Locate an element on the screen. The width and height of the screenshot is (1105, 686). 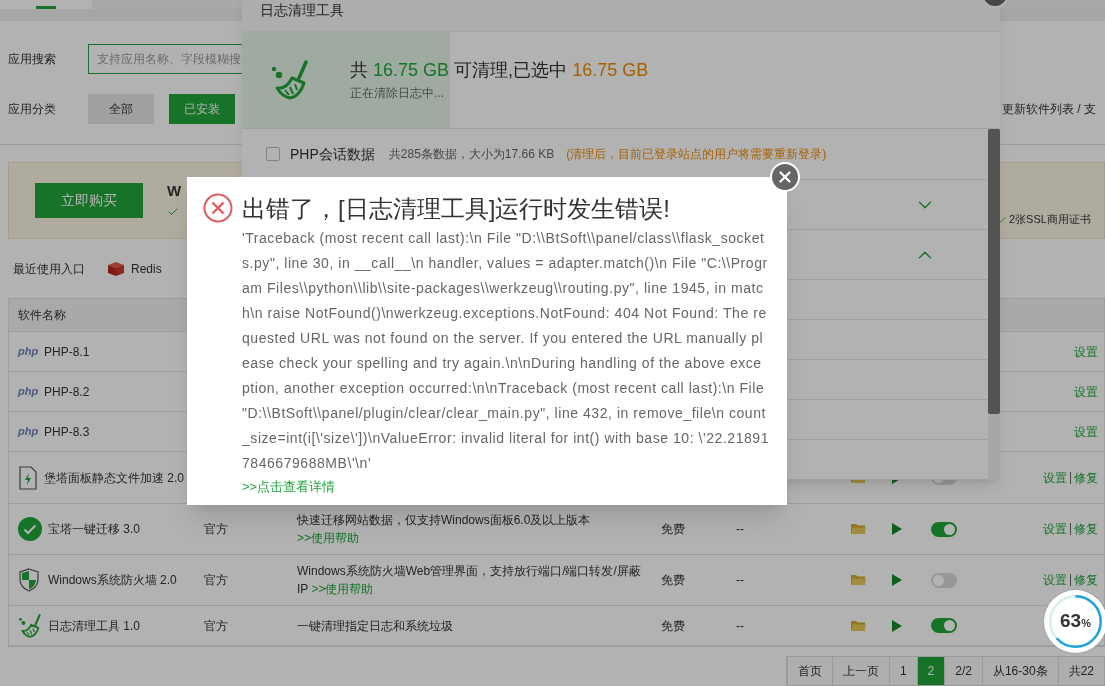
page-button: 共22 is located at coordinates (1080, 671).